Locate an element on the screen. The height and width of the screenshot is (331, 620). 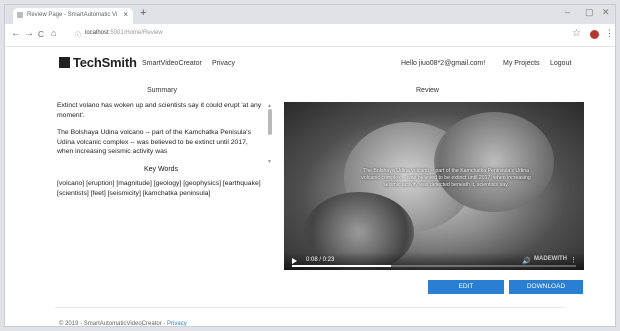
info-icon: ⓘ is located at coordinates (78, 34).